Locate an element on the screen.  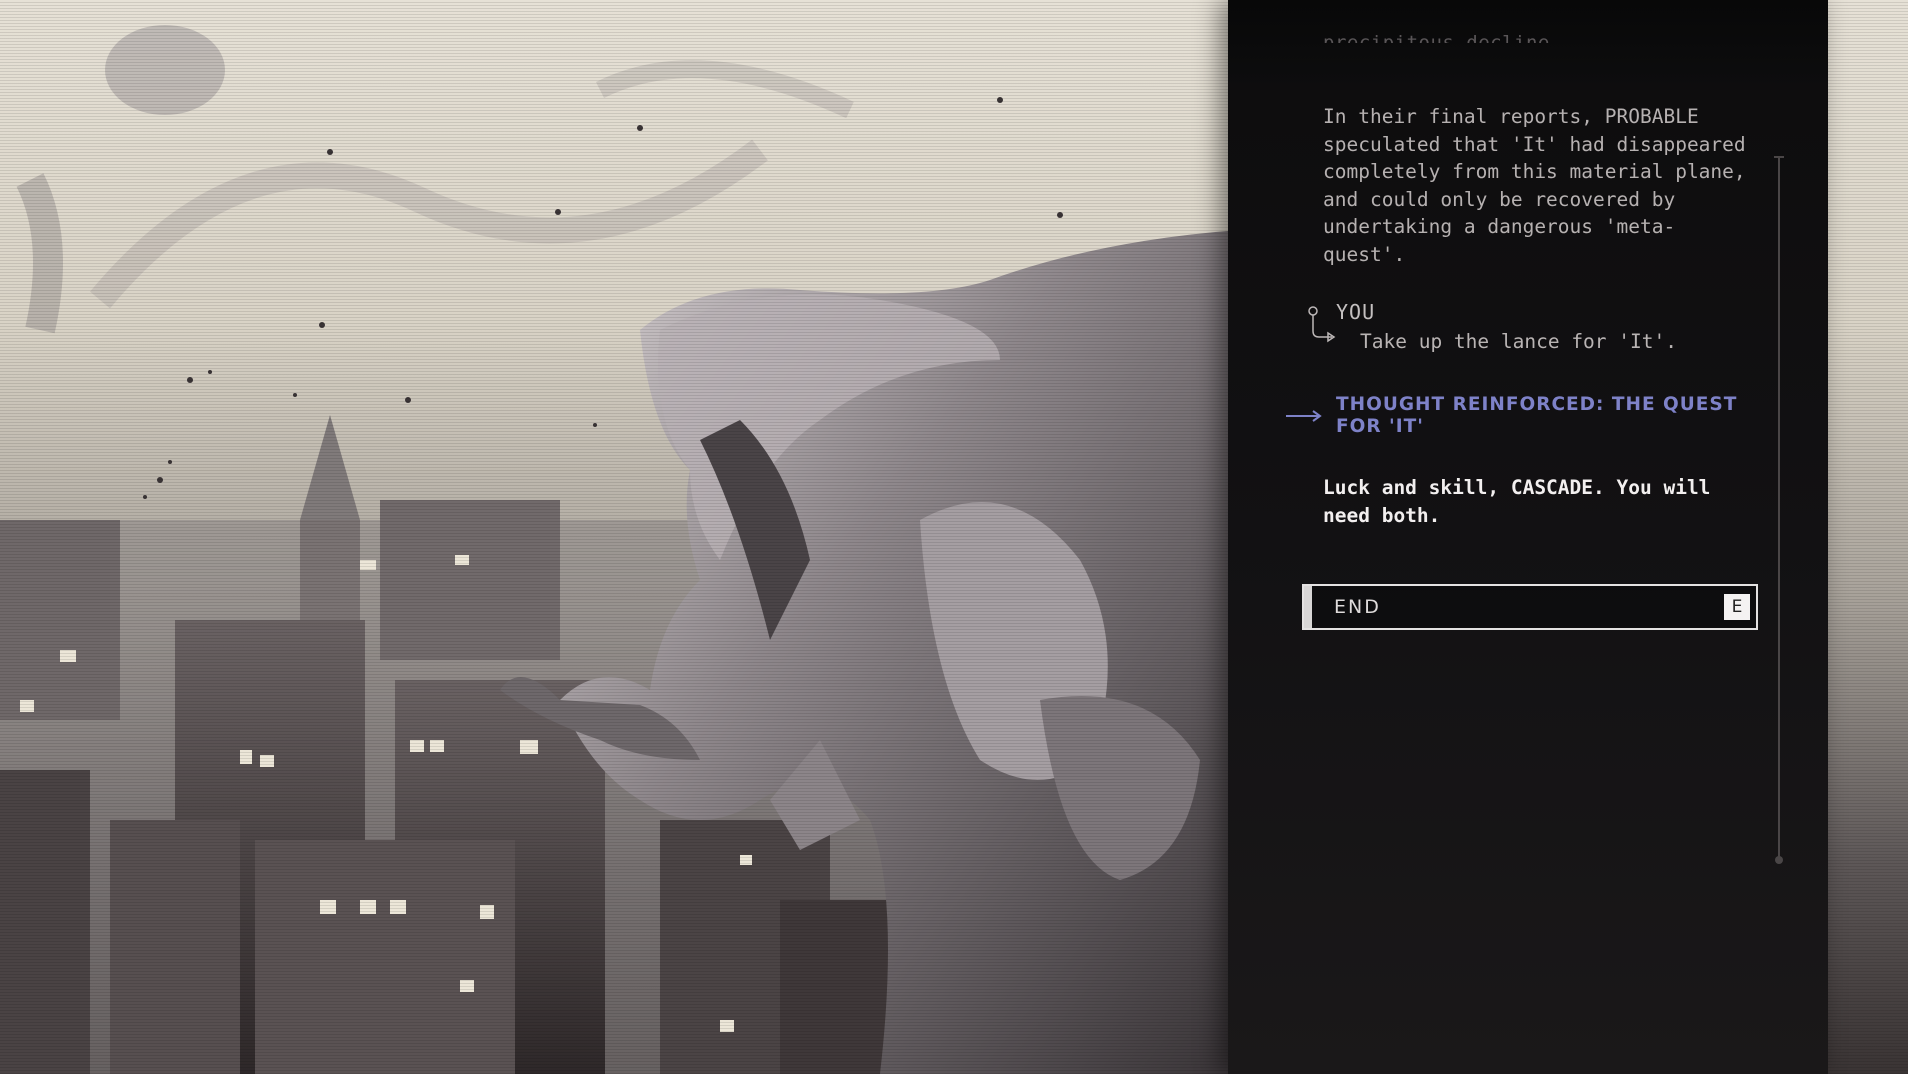
chosen-option-text: Take up the lance for 'It'. is located at coordinates (1518, 341).